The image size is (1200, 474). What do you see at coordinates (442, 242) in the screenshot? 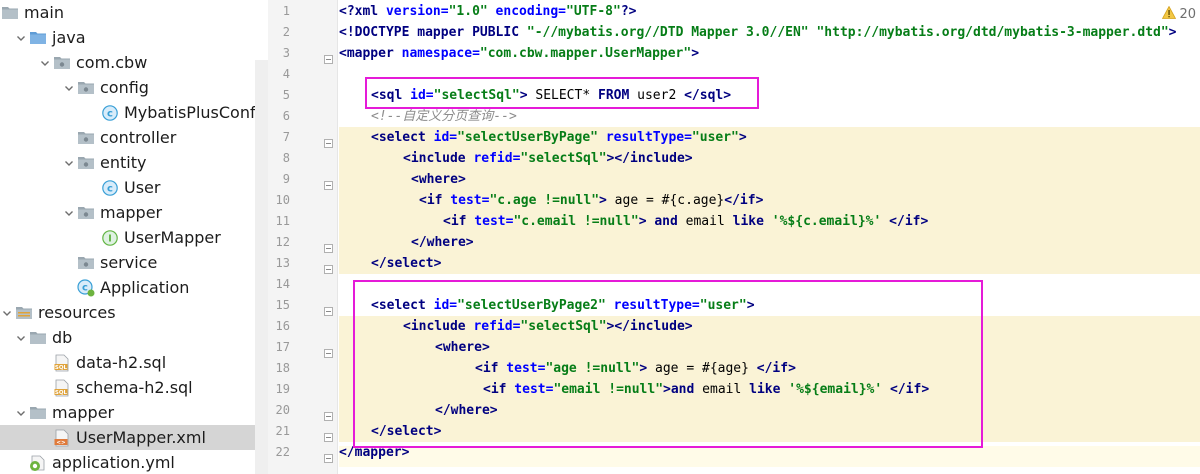
I see `code-line: </where>` at bounding box center [442, 242].